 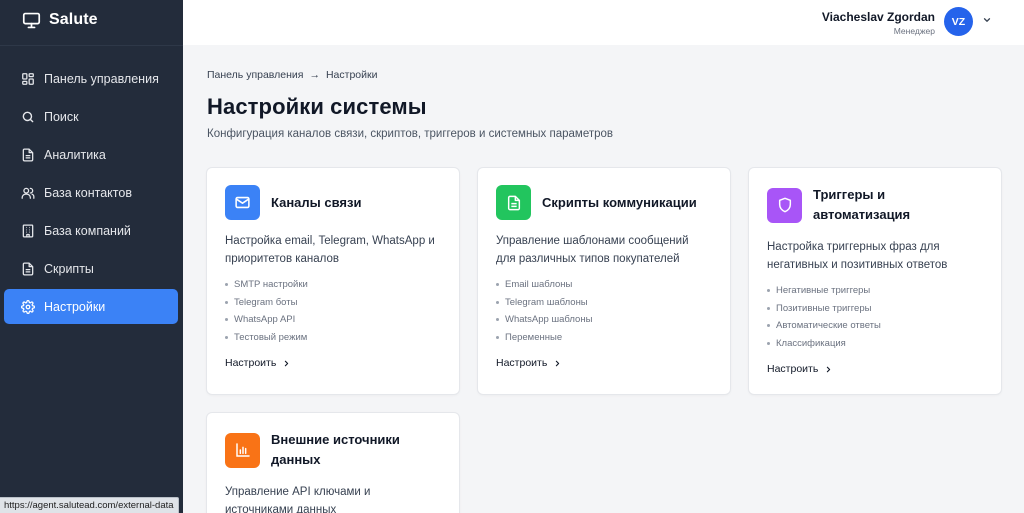 I want to click on card-title-line: данных, so click(x=296, y=459).